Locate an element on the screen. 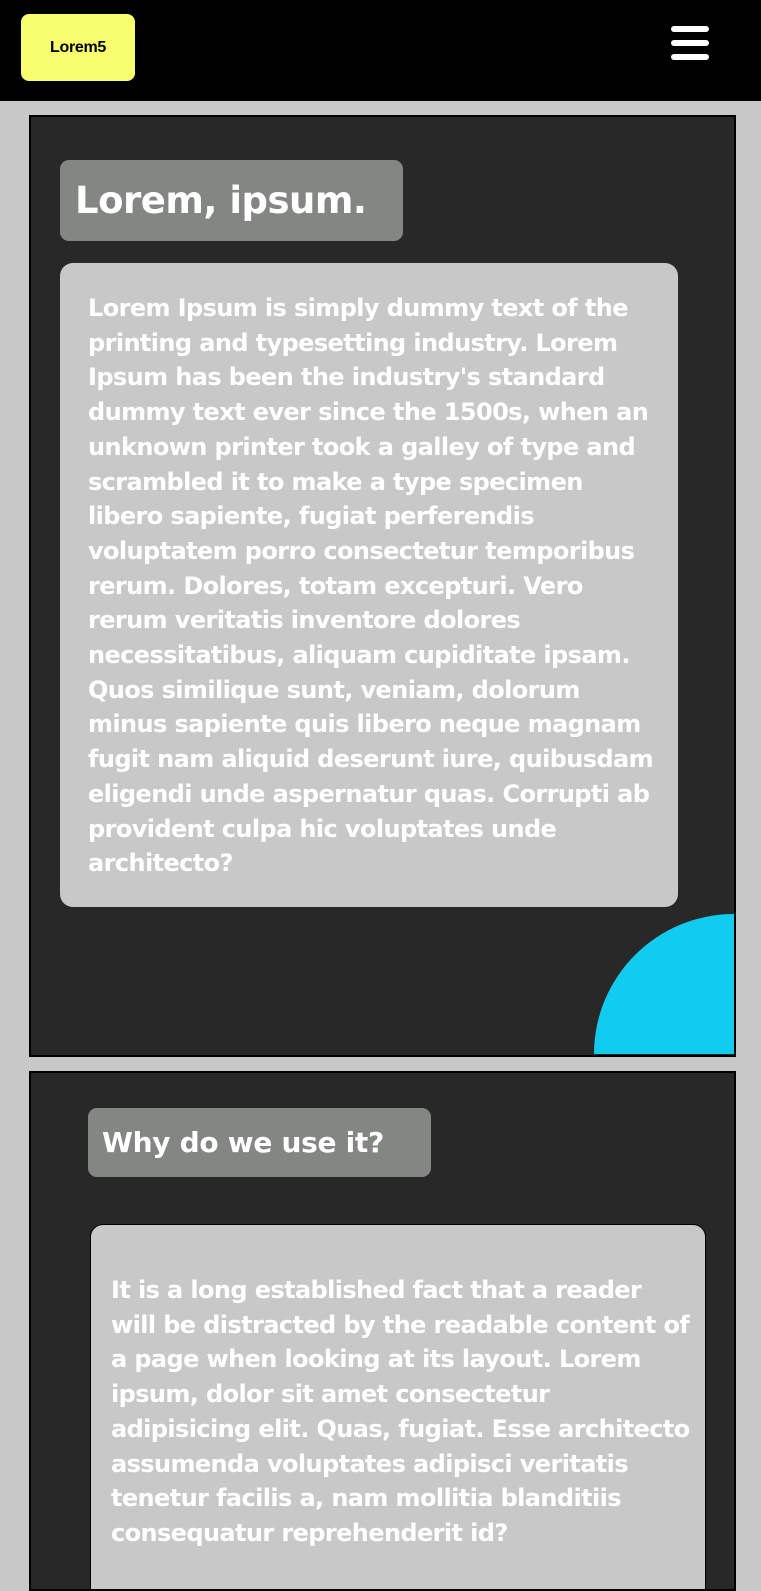 The width and height of the screenshot is (761, 1591). menu-bar-top is located at coordinates (690, 29).